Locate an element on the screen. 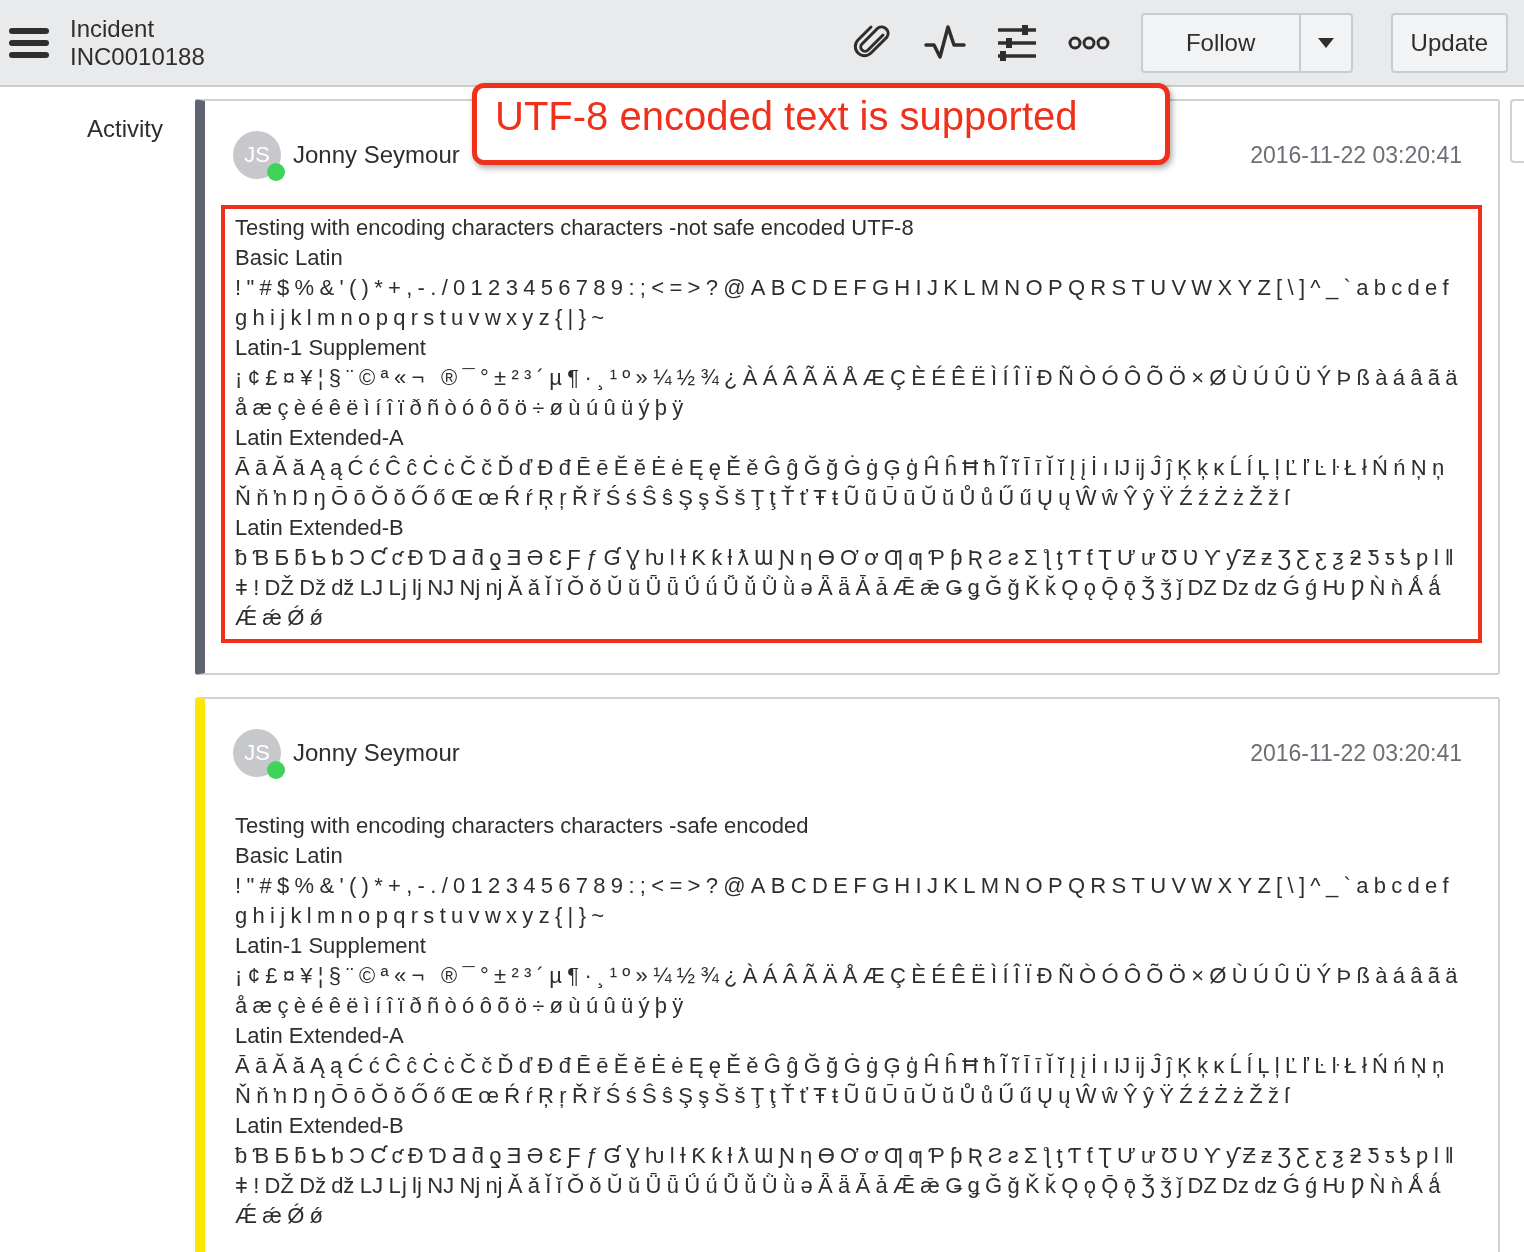 This screenshot has height=1252, width=1524. record-type: Incident is located at coordinates (113, 28).